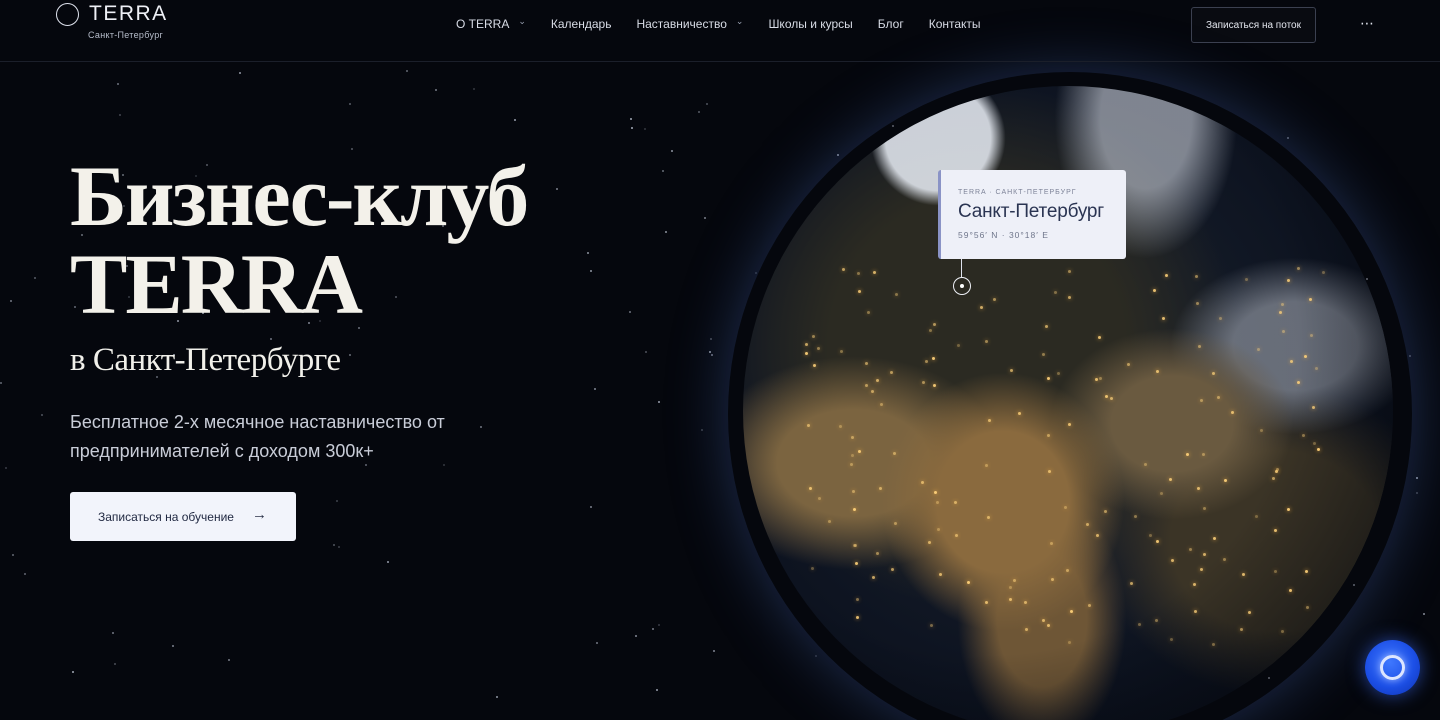  I want to click on enroll-button: Записаться на обучение →, so click(183, 516).